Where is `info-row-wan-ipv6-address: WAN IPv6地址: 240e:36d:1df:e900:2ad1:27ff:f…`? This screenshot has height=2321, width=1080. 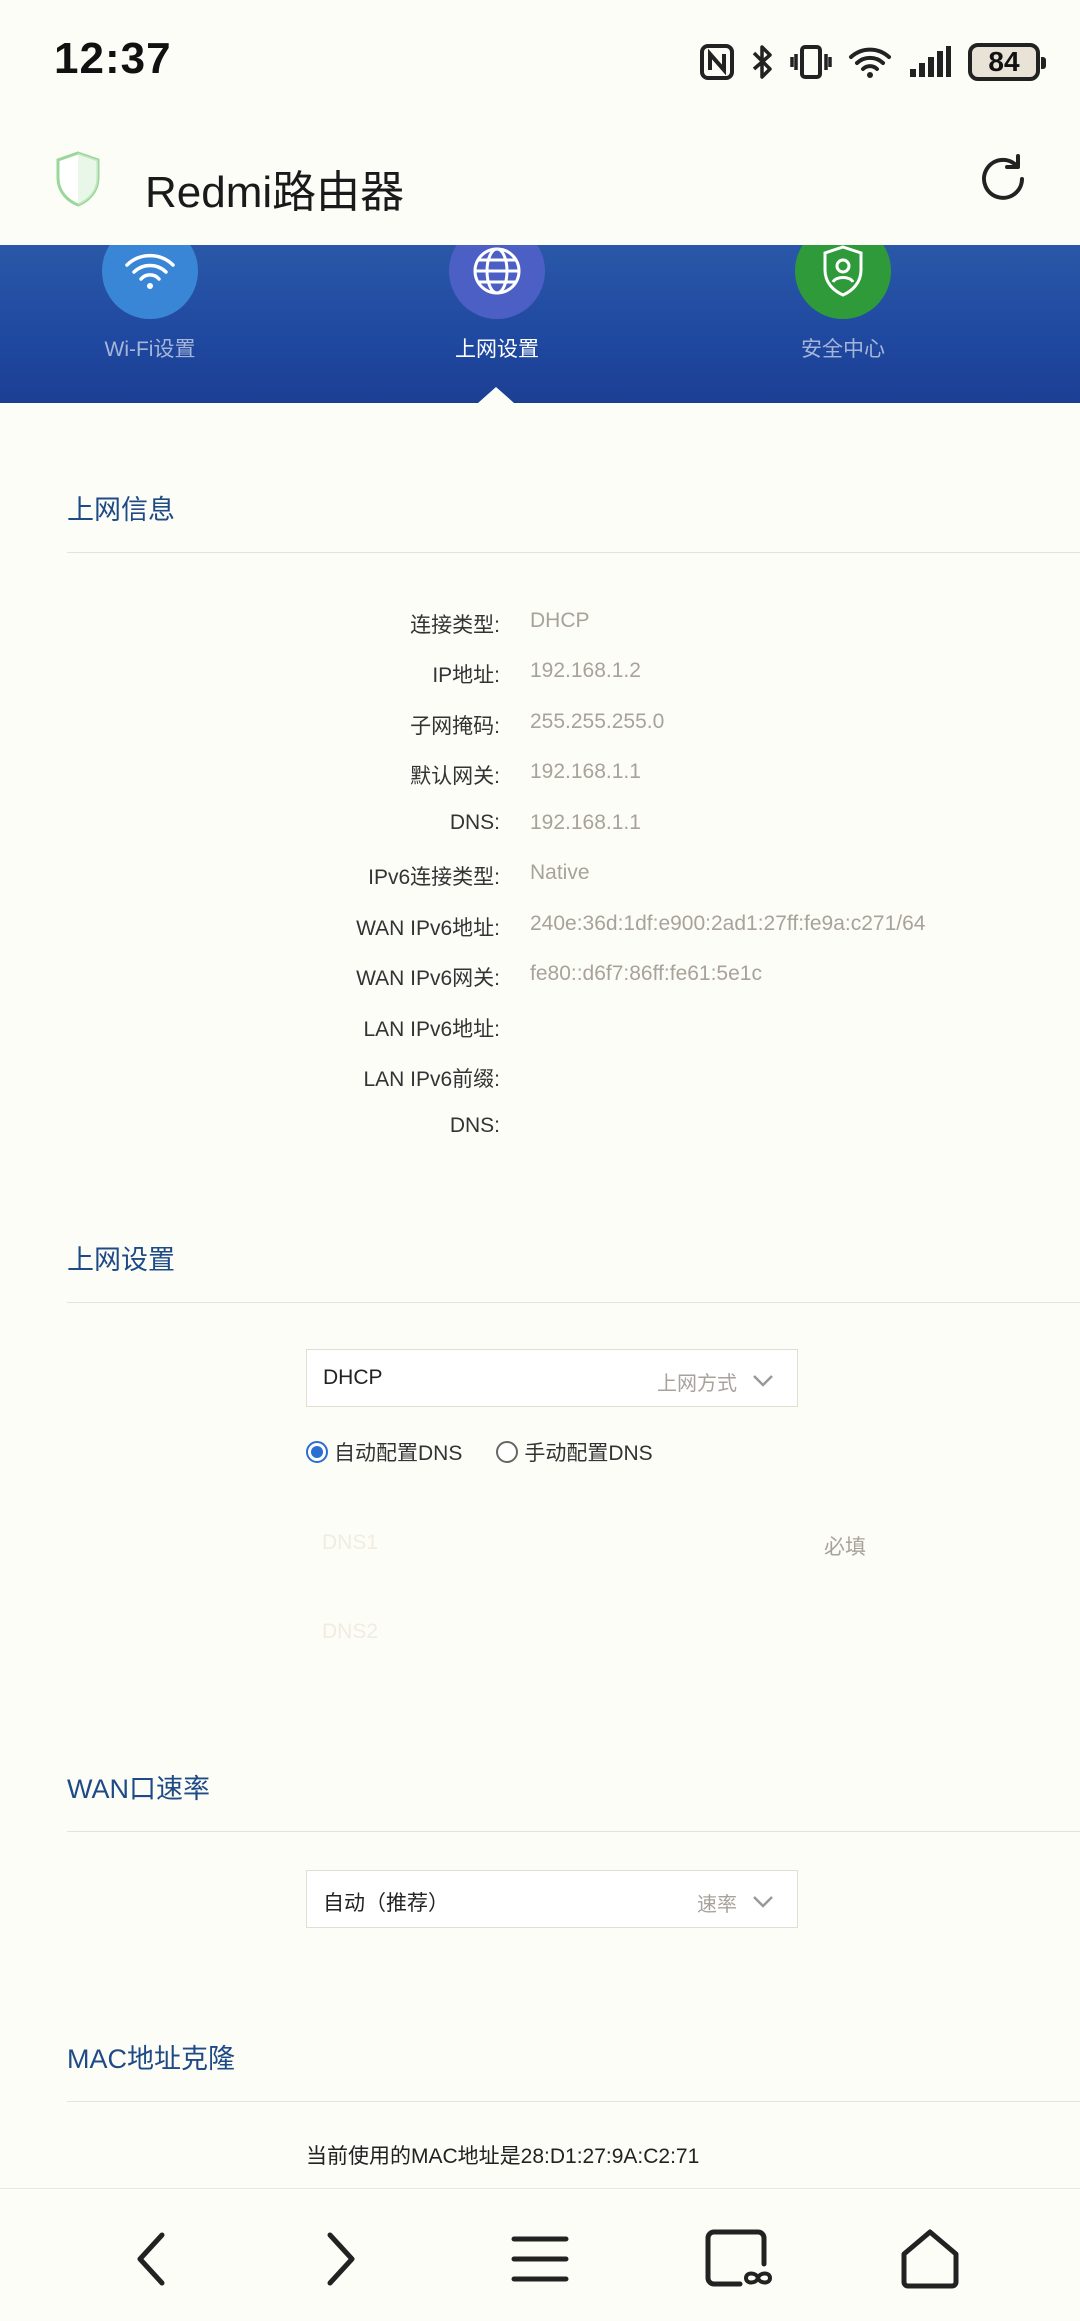
info-row-wan-ipv6-address: WAN IPv6地址: 240e:36d:1df:e900:2ad1:27ff:f… is located at coordinates (540, 929).